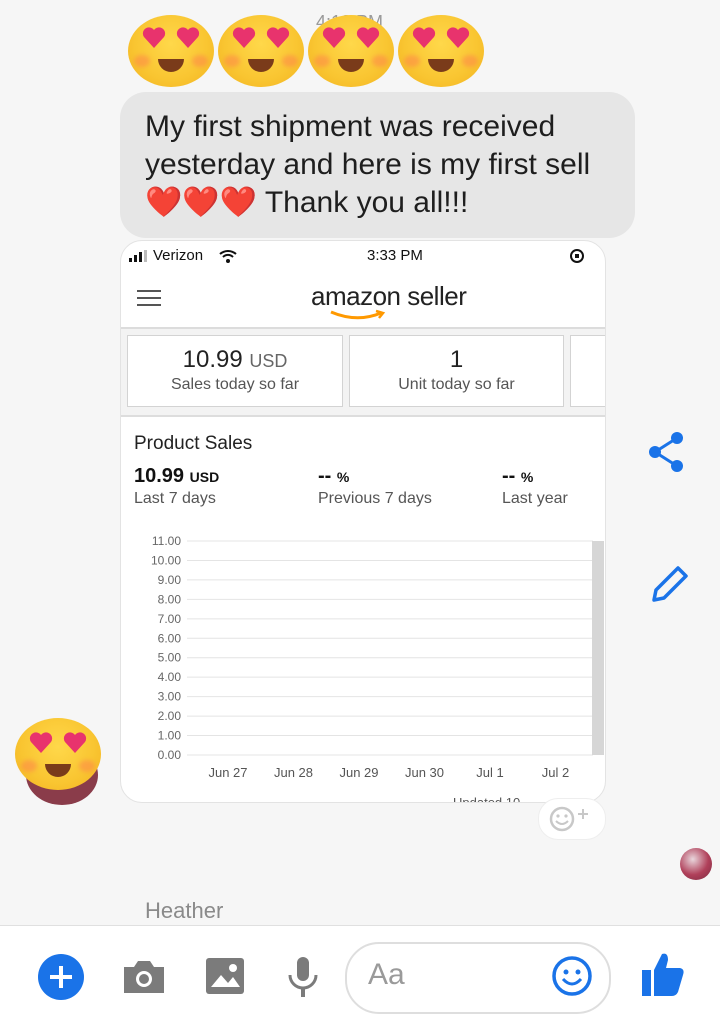  Describe the element at coordinates (235, 384) in the screenshot. I see `sales-today-label: Sales today so far` at that location.